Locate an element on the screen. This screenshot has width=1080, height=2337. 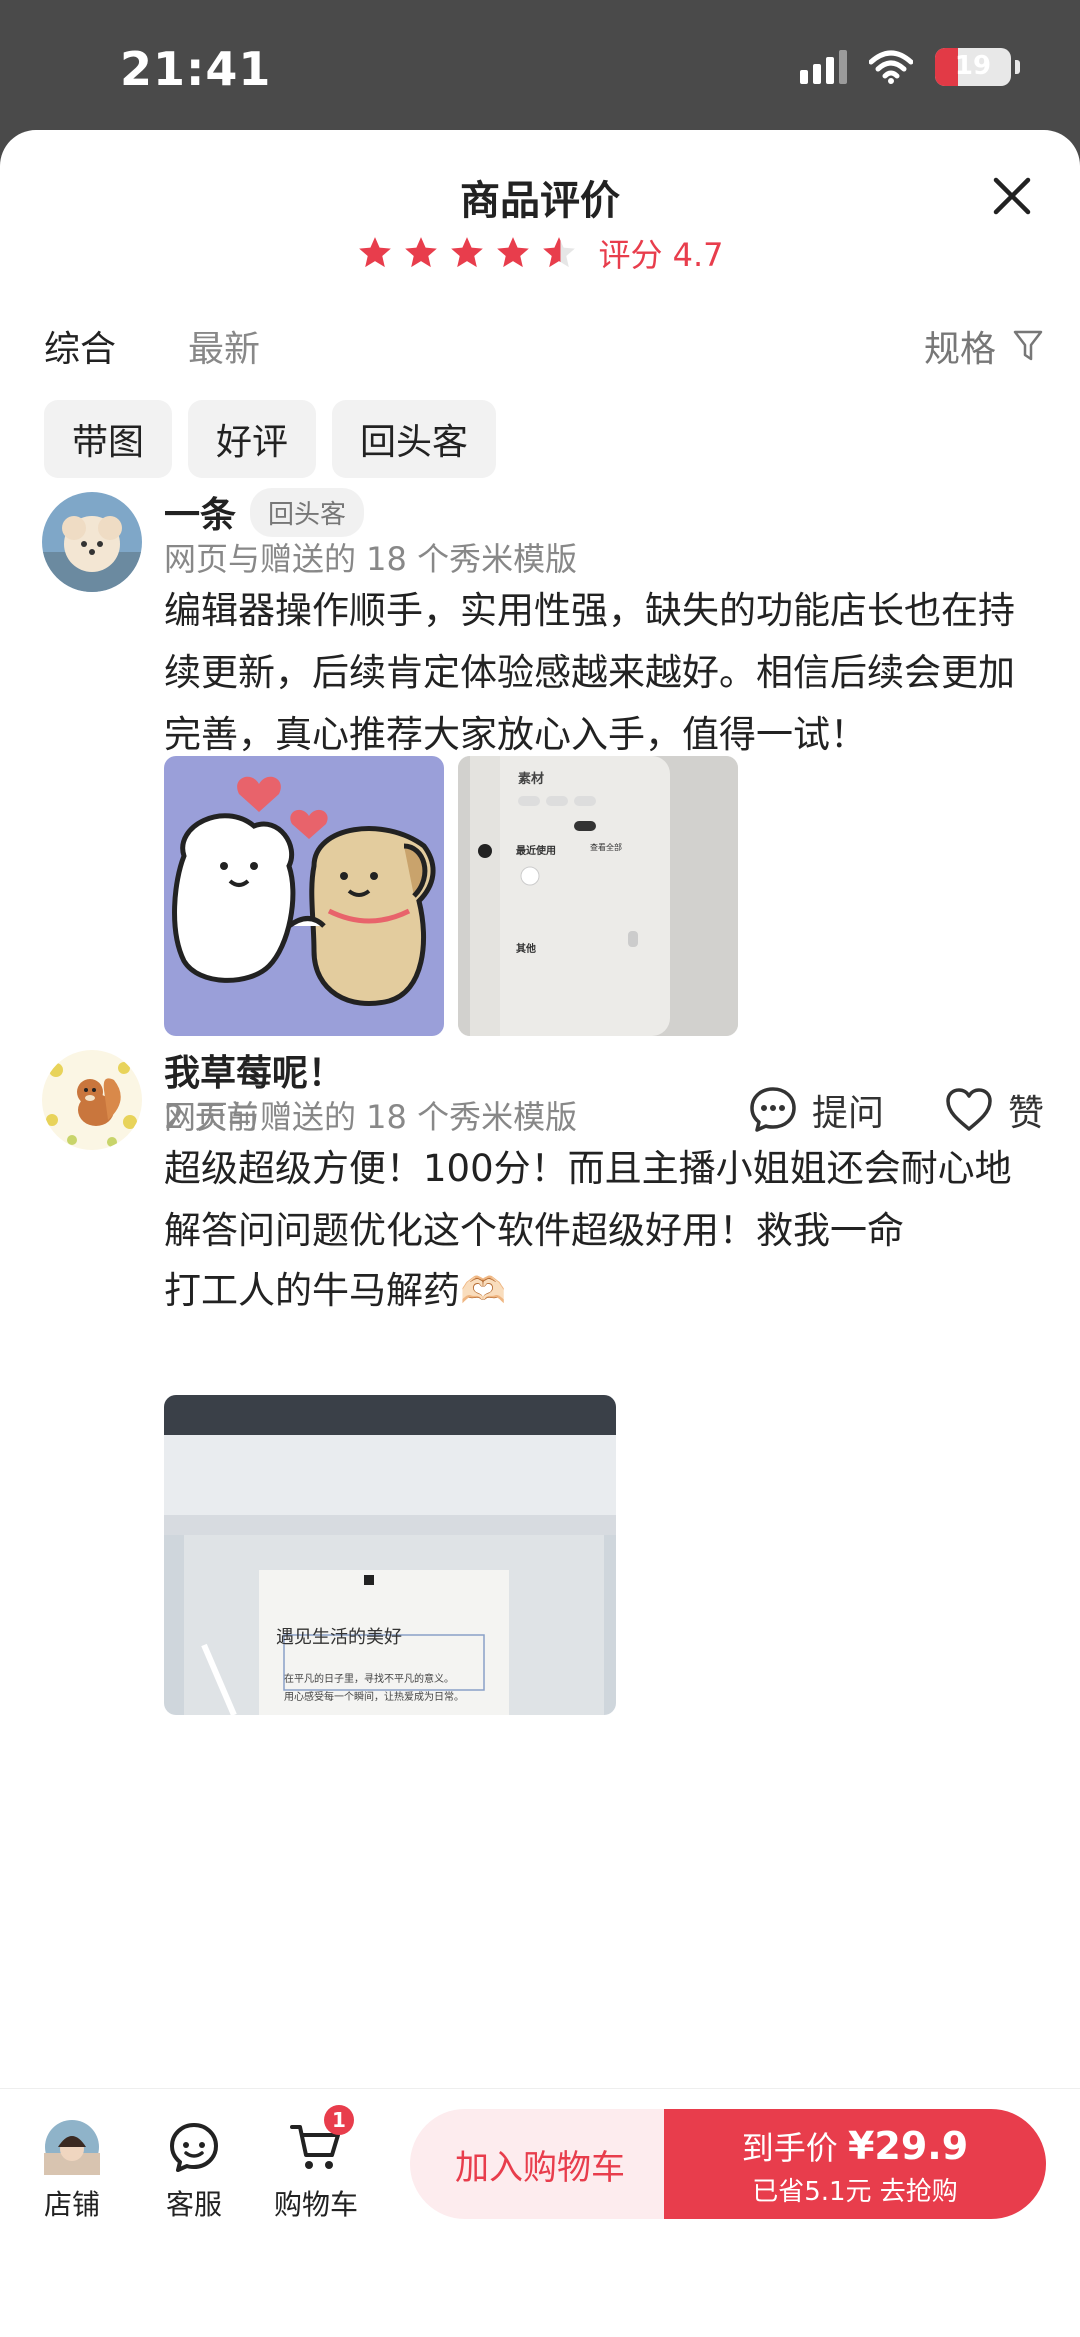
filter-chips: 带图 好评 回头客 is located at coordinates (270, 439).